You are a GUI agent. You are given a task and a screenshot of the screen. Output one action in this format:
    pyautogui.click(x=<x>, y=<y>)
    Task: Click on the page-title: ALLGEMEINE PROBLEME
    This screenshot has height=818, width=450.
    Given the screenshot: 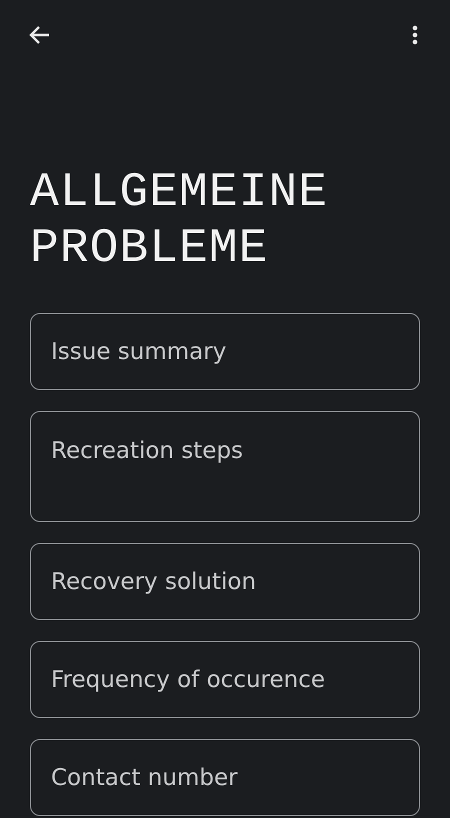 What is the action you would take?
    pyautogui.click(x=180, y=221)
    